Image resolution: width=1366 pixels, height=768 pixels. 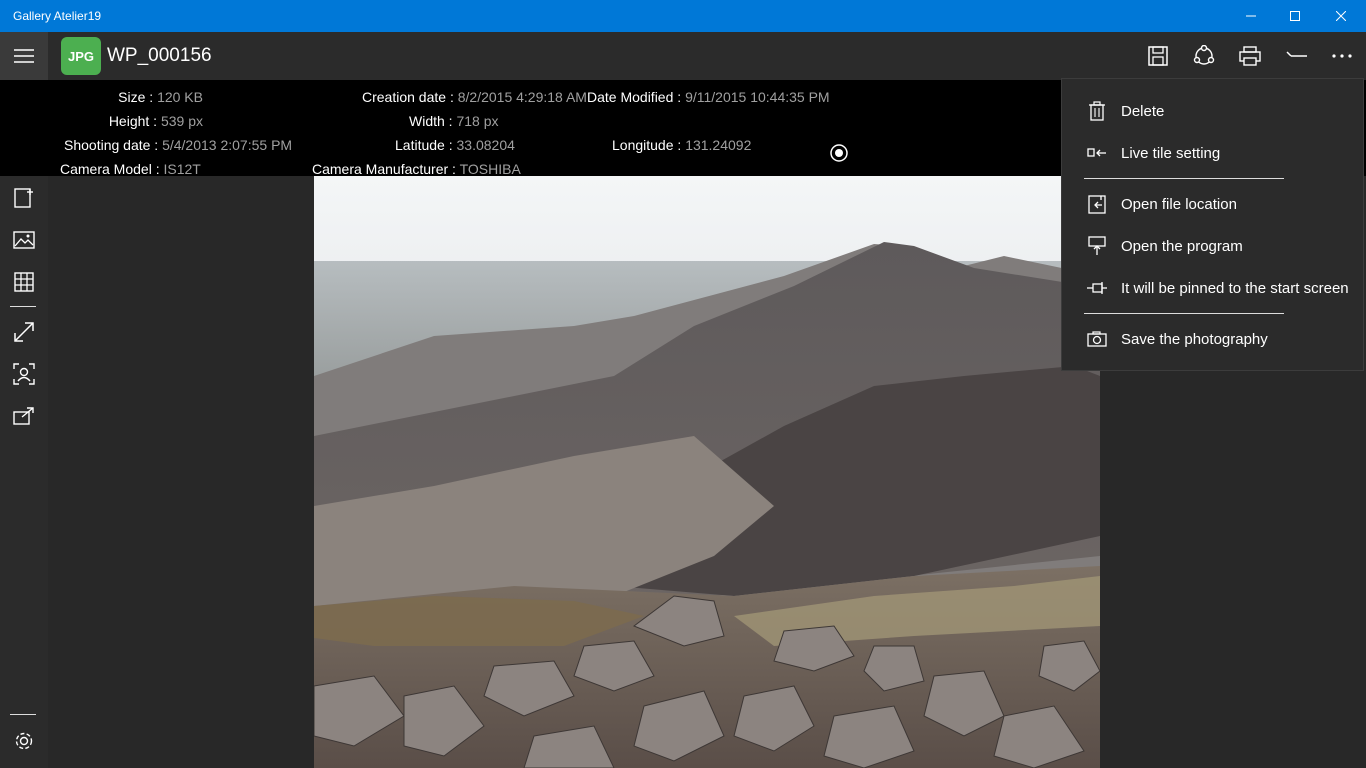 I want to click on grid-view-button, so click(x=24, y=282).